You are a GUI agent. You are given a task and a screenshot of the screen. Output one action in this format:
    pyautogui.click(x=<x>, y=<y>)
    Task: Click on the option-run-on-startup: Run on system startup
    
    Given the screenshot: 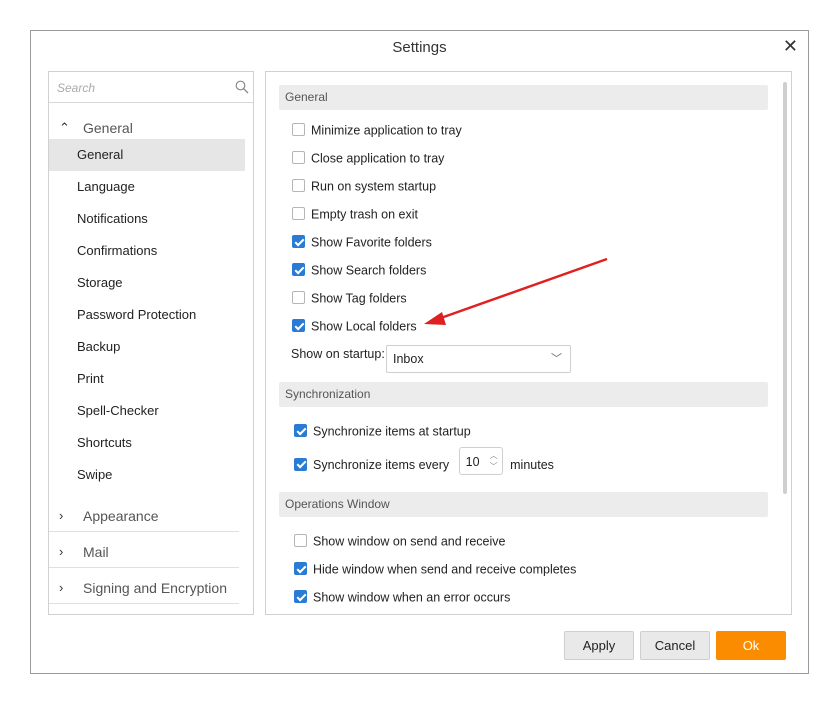 What is the action you would take?
    pyautogui.click(x=364, y=187)
    